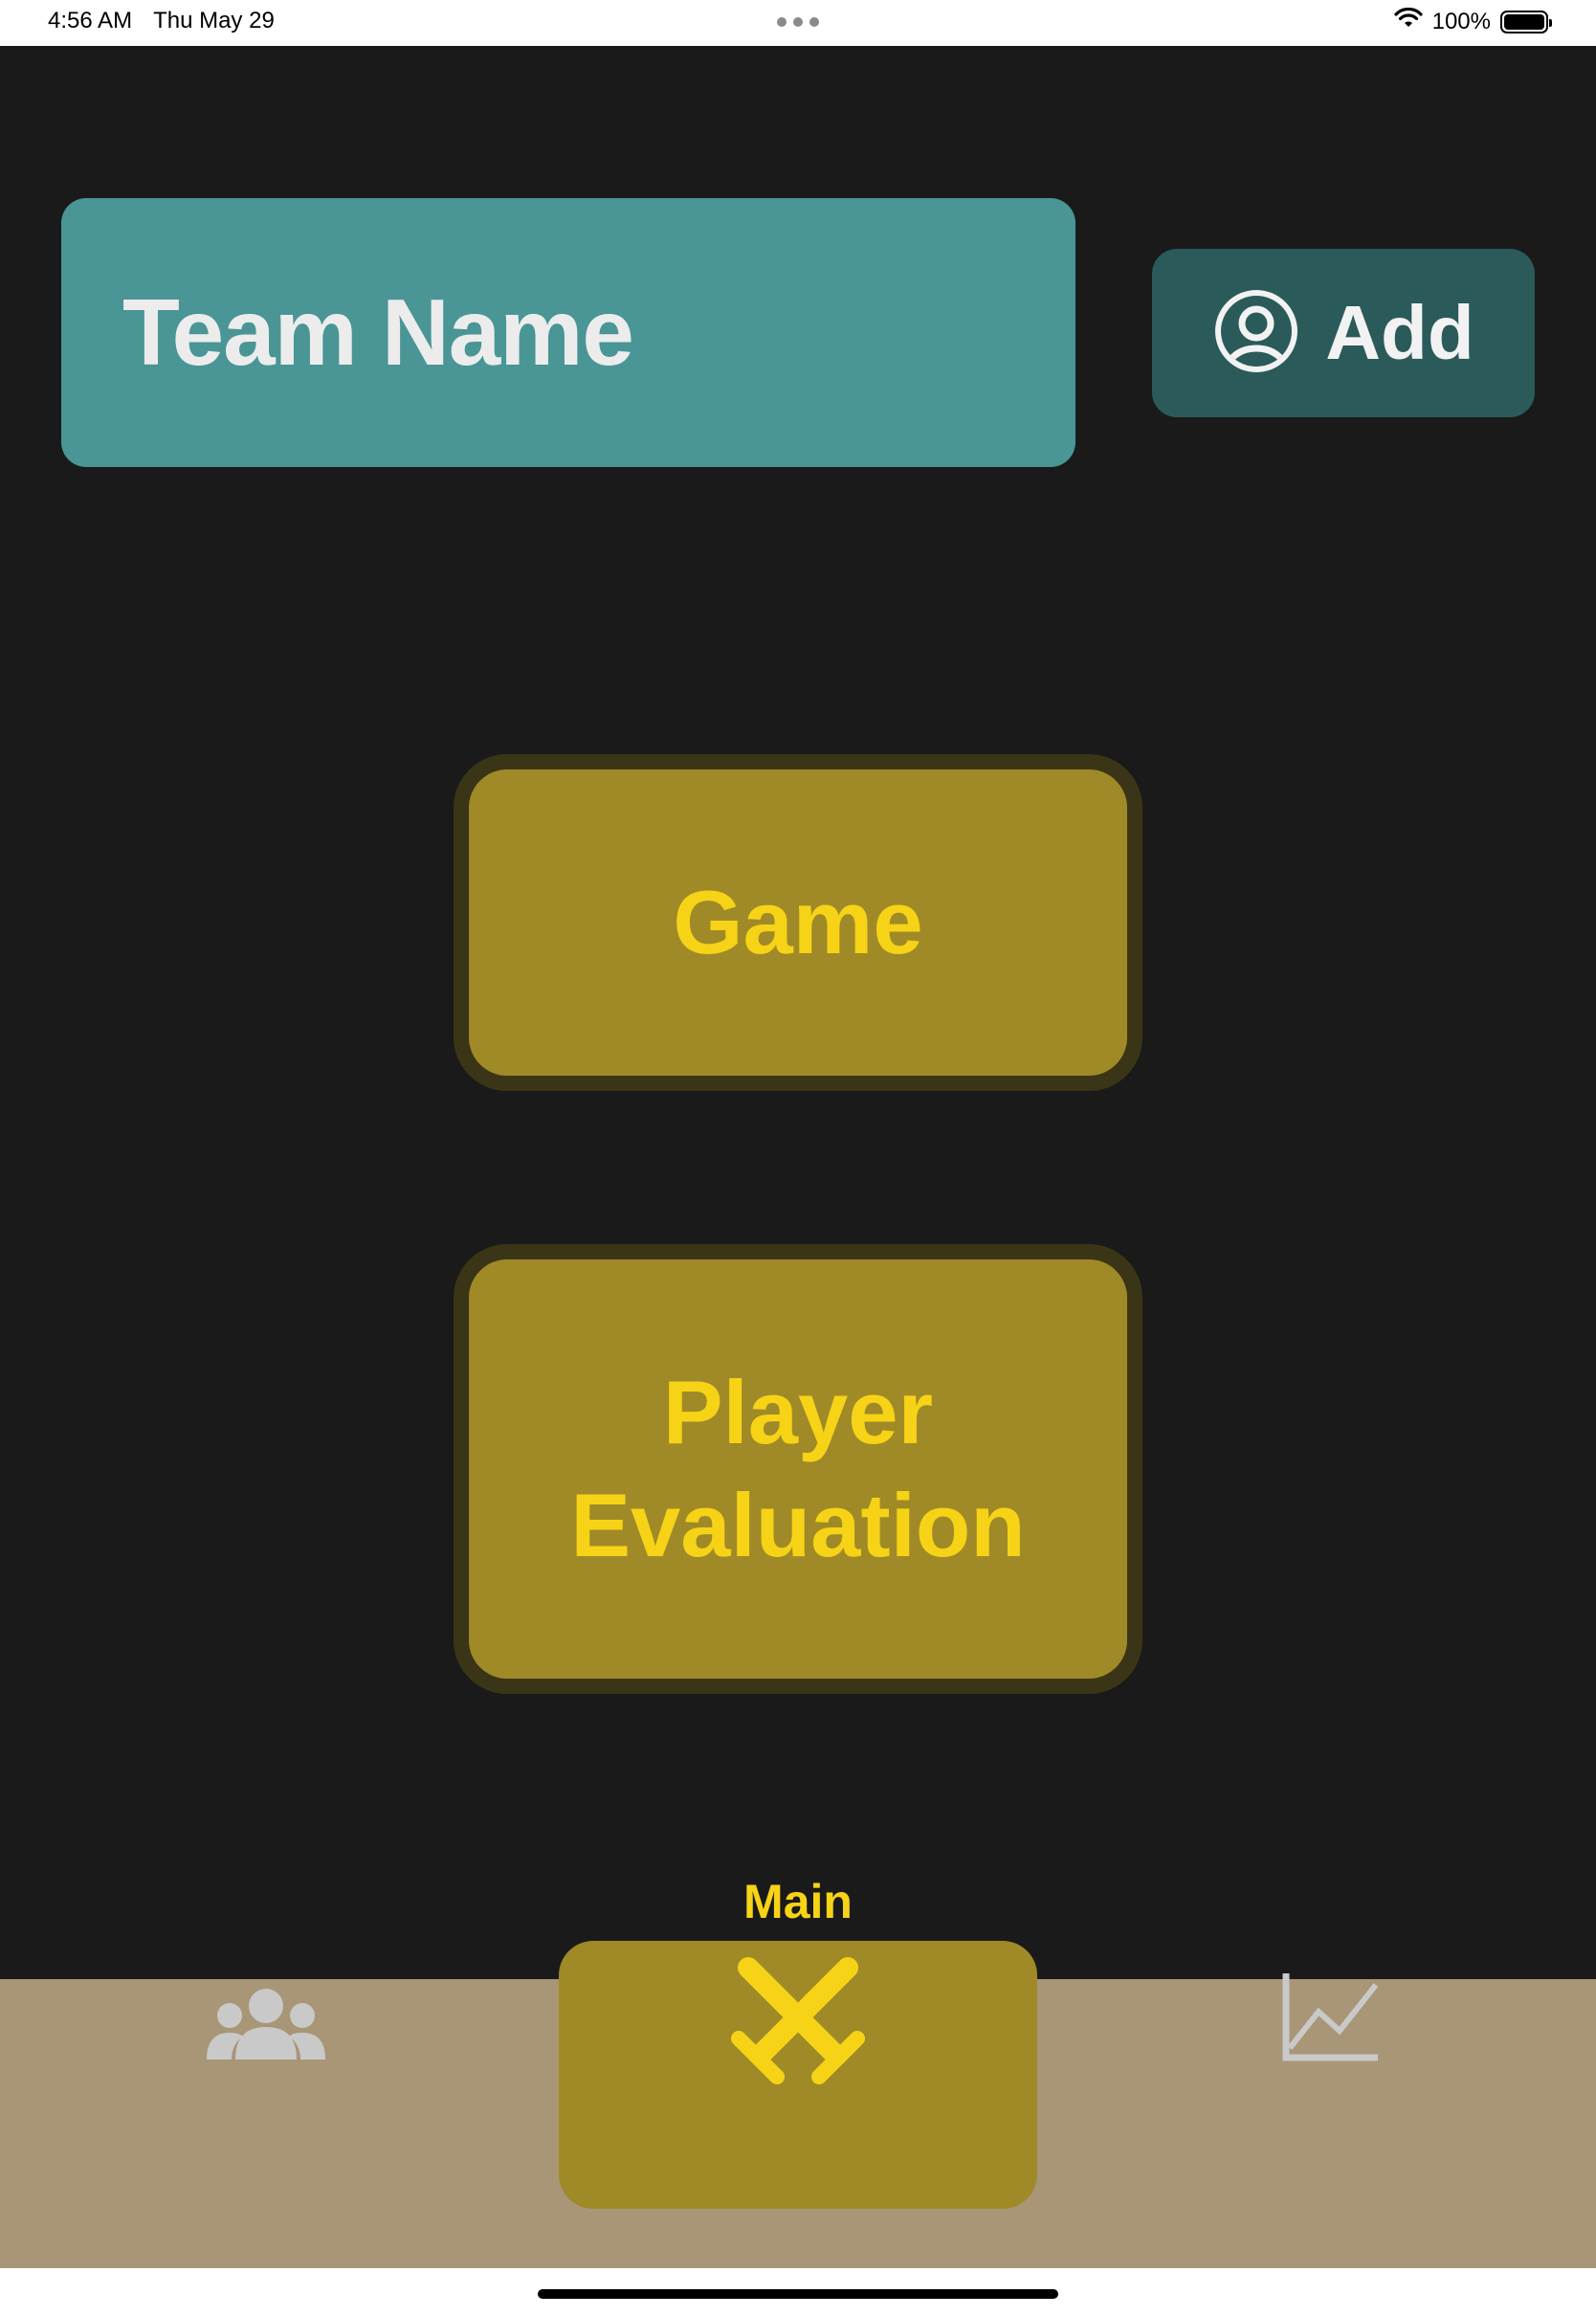 The image size is (1596, 2316). I want to click on people-group-icon, so click(266, 2028).